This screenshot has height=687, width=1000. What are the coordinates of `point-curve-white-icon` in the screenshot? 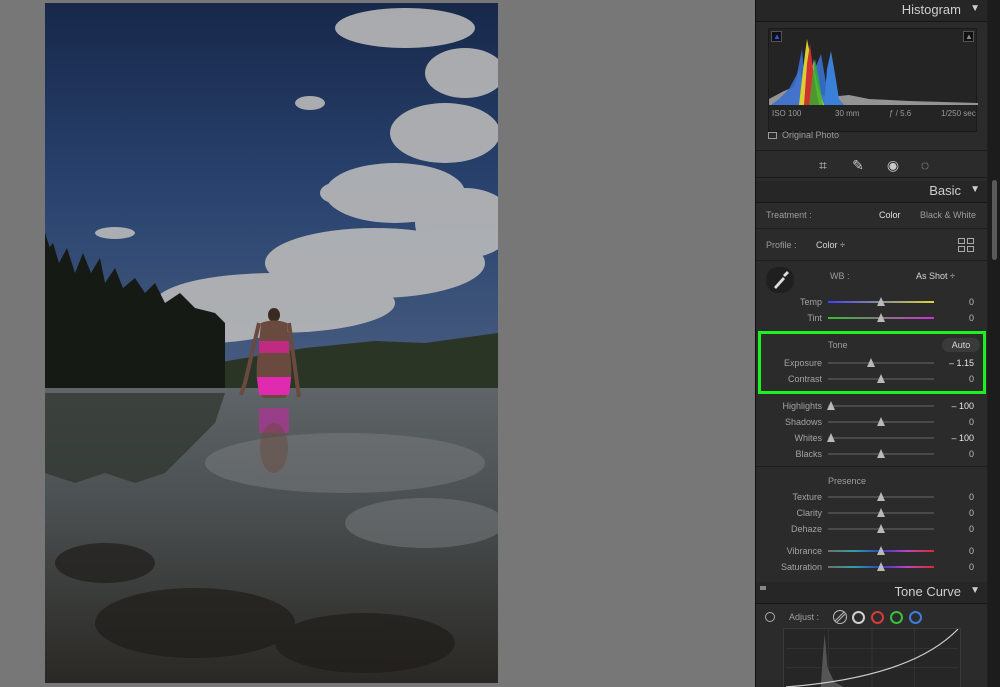 It's located at (858, 617).